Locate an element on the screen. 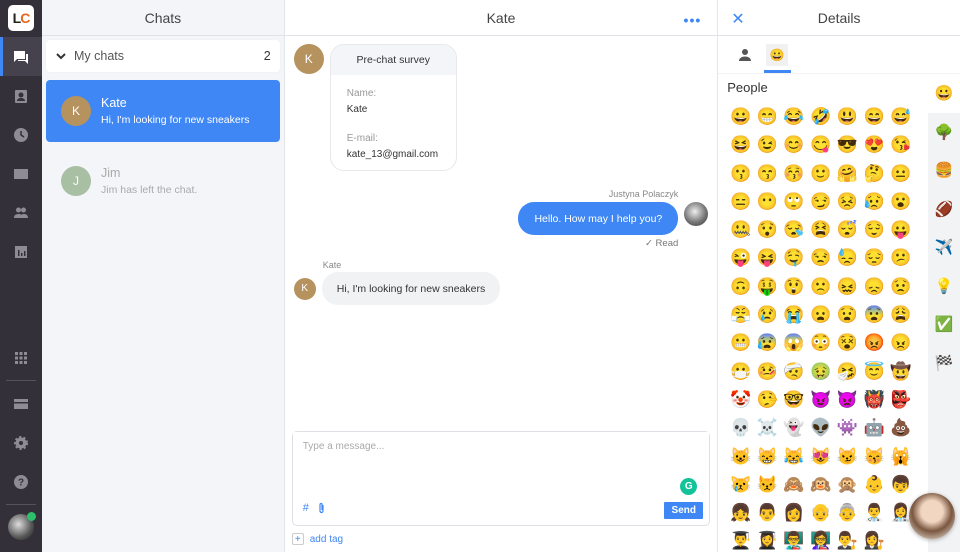 The height and width of the screenshot is (552, 960). emoji-item: 😚 is located at coordinates (794, 174).